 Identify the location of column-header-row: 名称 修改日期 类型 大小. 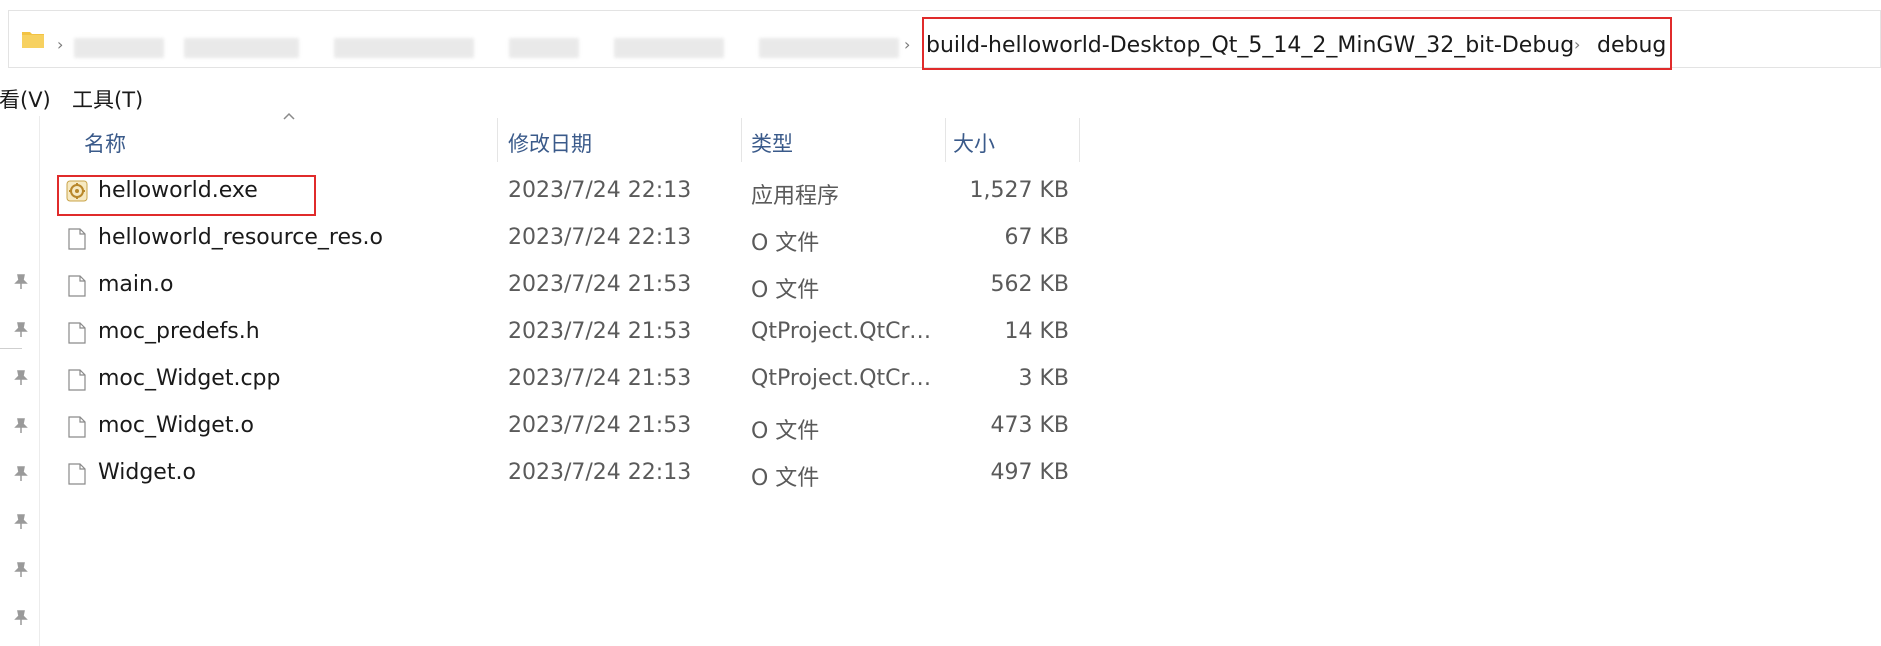
(560, 140).